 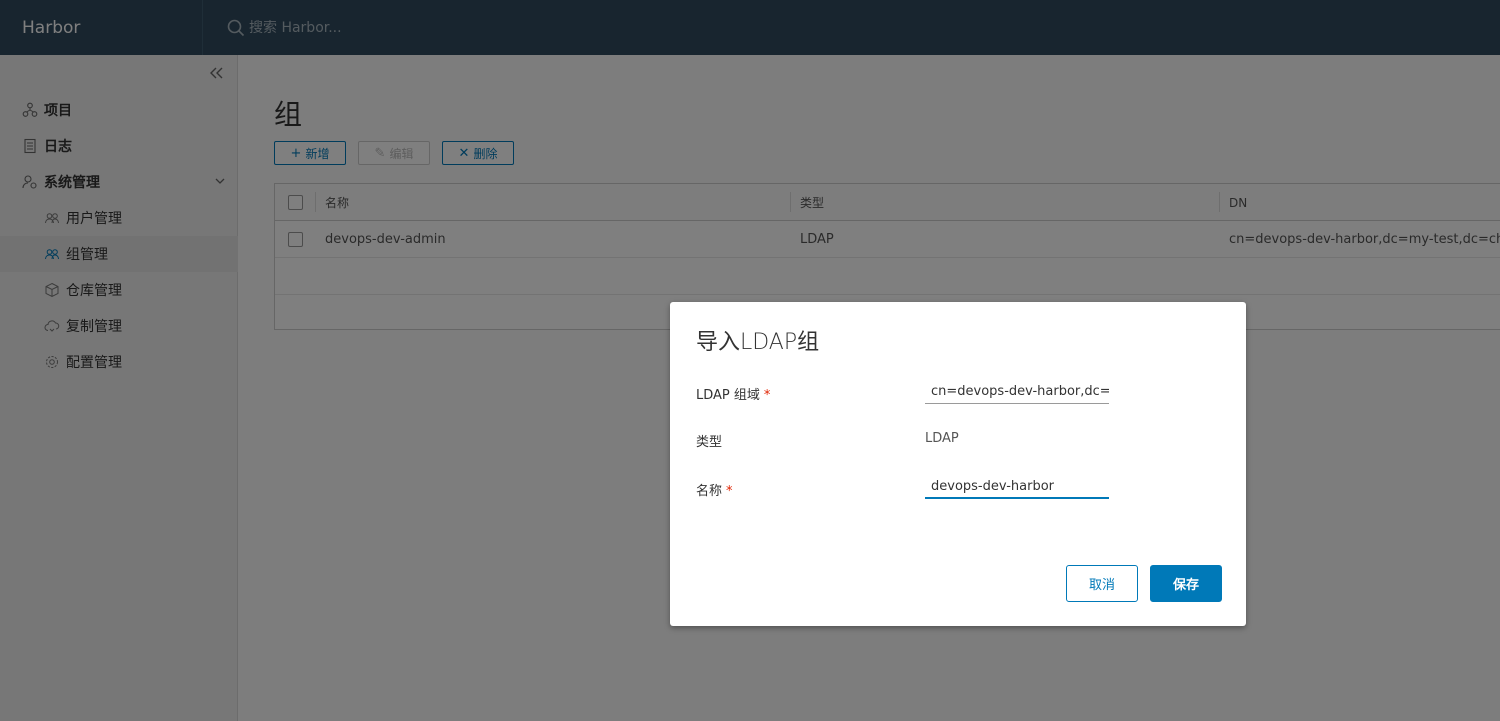 I want to click on ldap-dn-input, so click(x=1017, y=392).